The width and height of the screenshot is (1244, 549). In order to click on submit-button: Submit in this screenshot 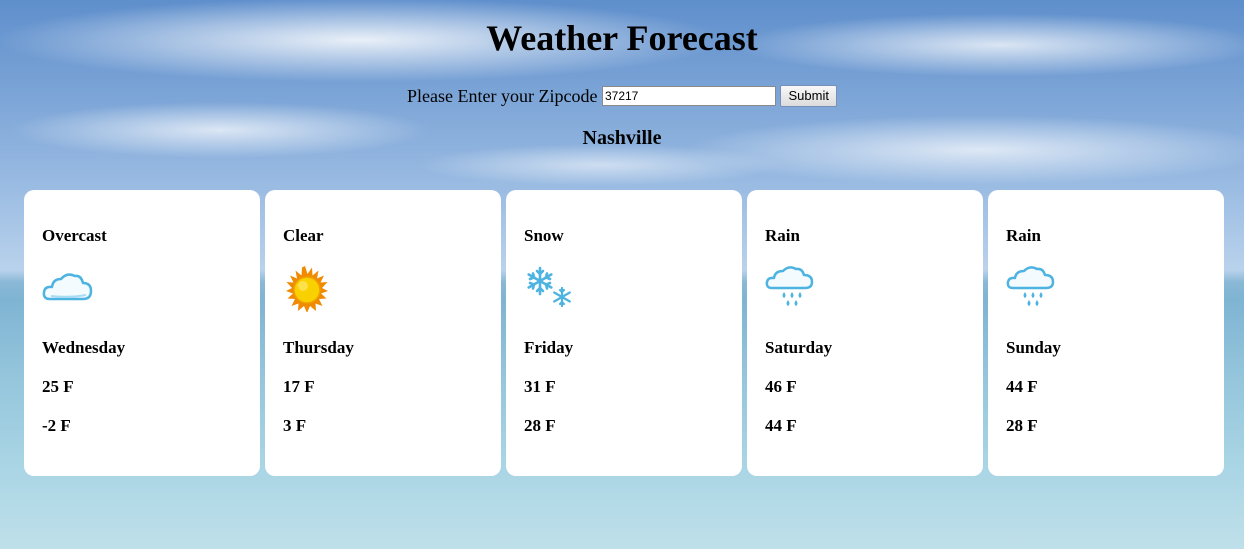, I will do `click(808, 95)`.